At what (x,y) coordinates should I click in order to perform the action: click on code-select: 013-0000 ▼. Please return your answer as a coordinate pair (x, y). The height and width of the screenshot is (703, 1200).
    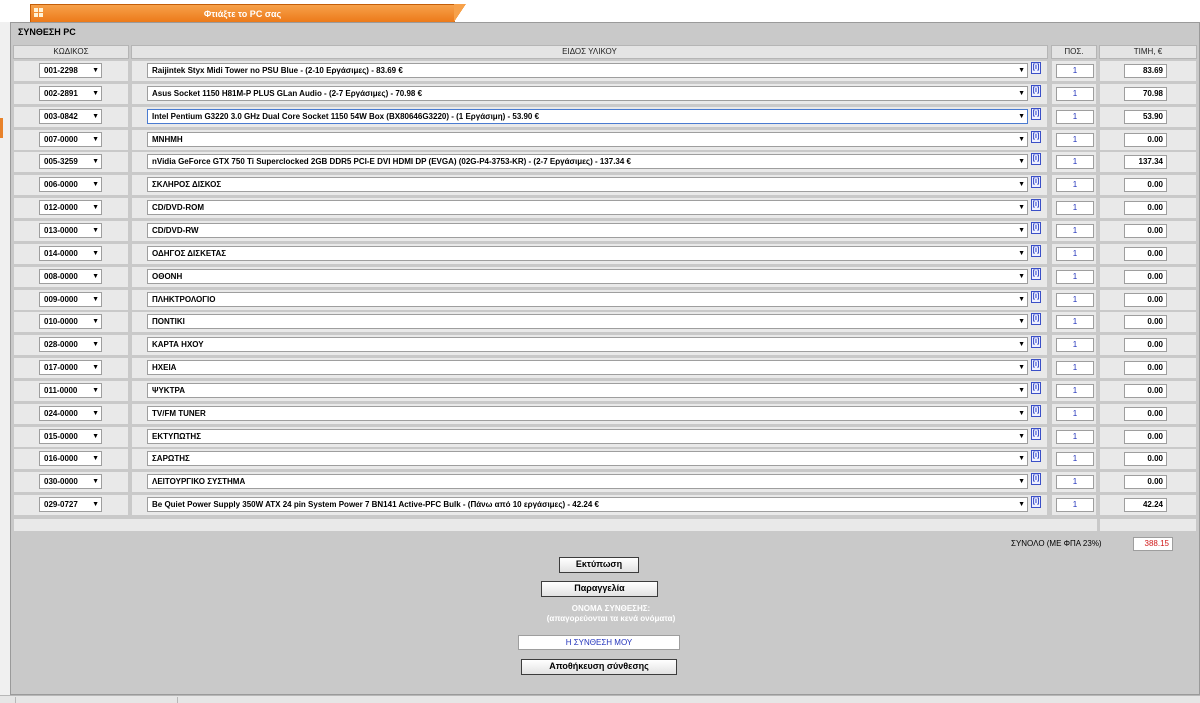
    Looking at the image, I should click on (70, 230).